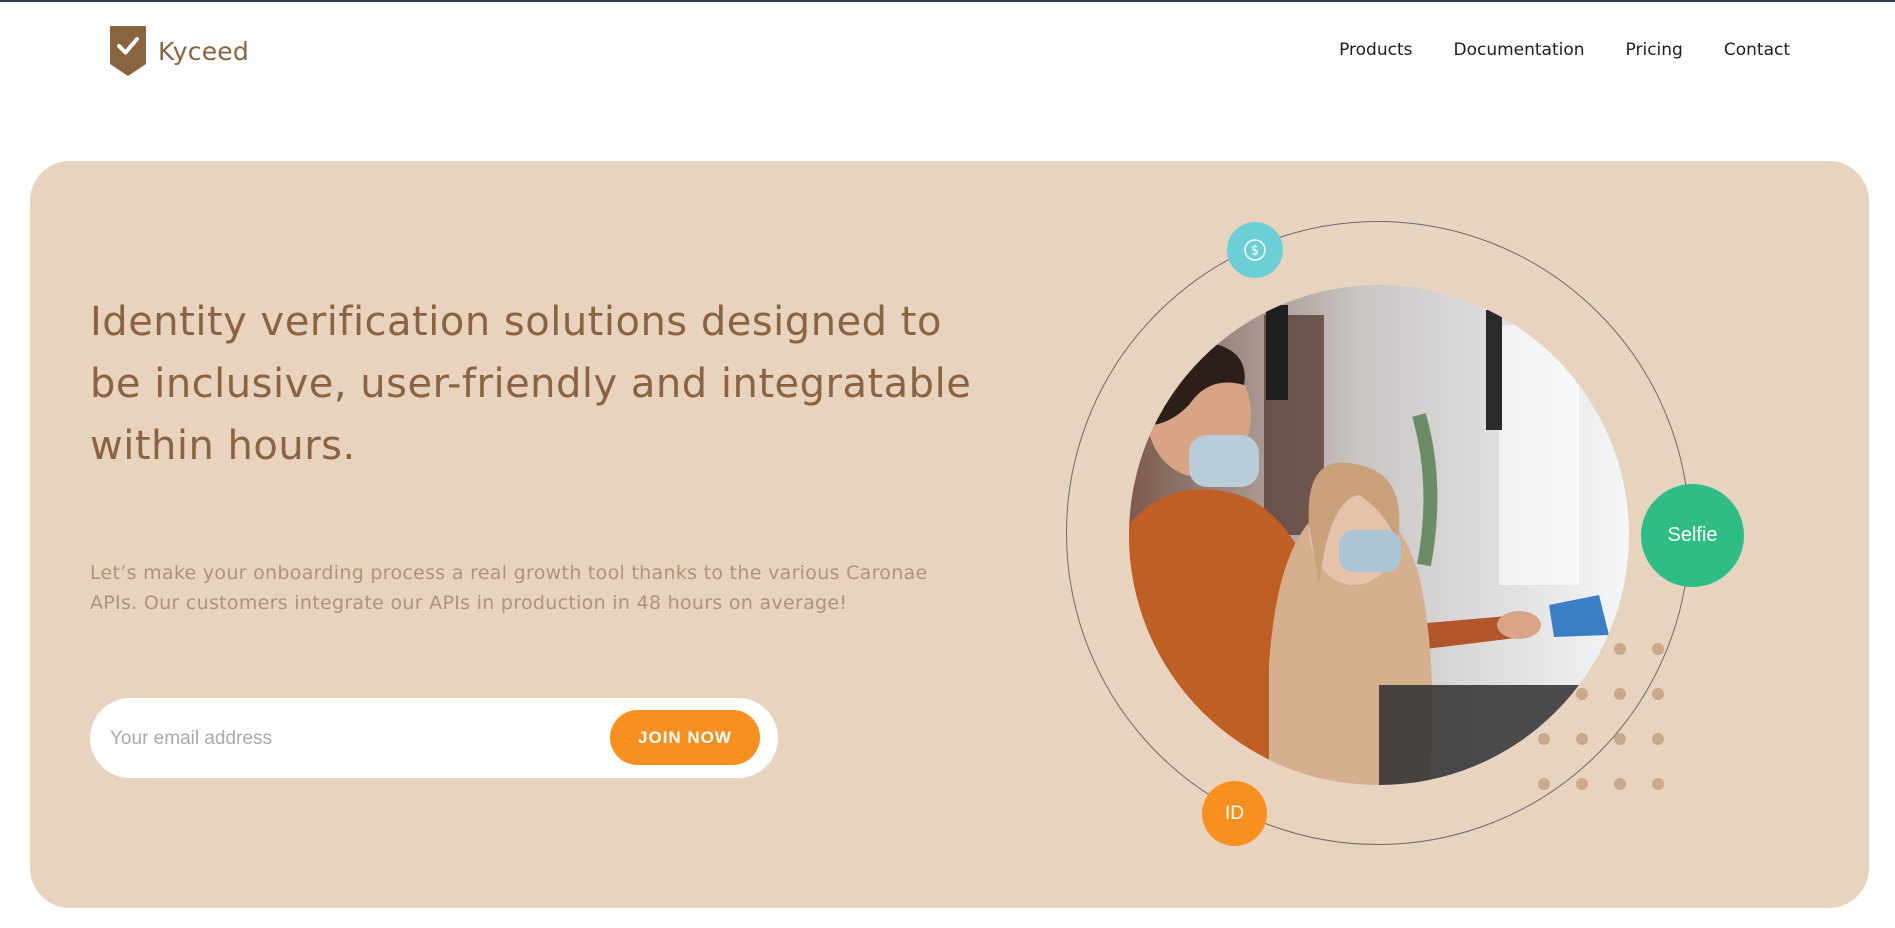 The height and width of the screenshot is (928, 1895). I want to click on dollar-coin-icon: $, so click(1255, 250).